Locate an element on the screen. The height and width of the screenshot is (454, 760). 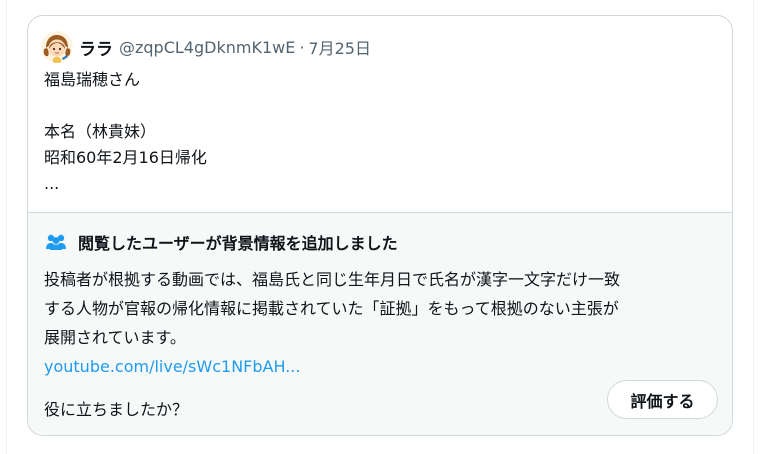
timeline-left-border is located at coordinates (6, 227).